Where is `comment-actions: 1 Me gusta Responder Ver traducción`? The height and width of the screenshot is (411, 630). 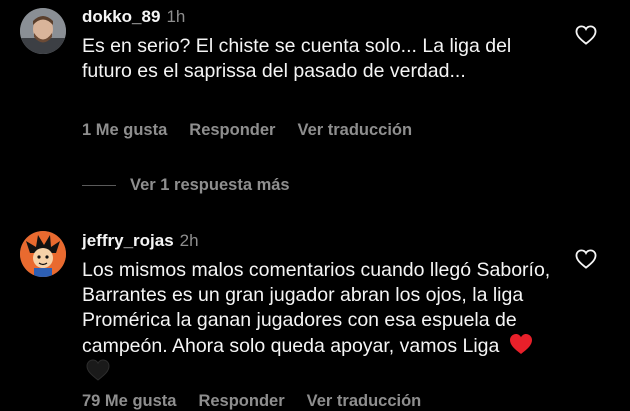
comment-actions: 1 Me gusta Responder Ver traducción is located at coordinates (258, 130).